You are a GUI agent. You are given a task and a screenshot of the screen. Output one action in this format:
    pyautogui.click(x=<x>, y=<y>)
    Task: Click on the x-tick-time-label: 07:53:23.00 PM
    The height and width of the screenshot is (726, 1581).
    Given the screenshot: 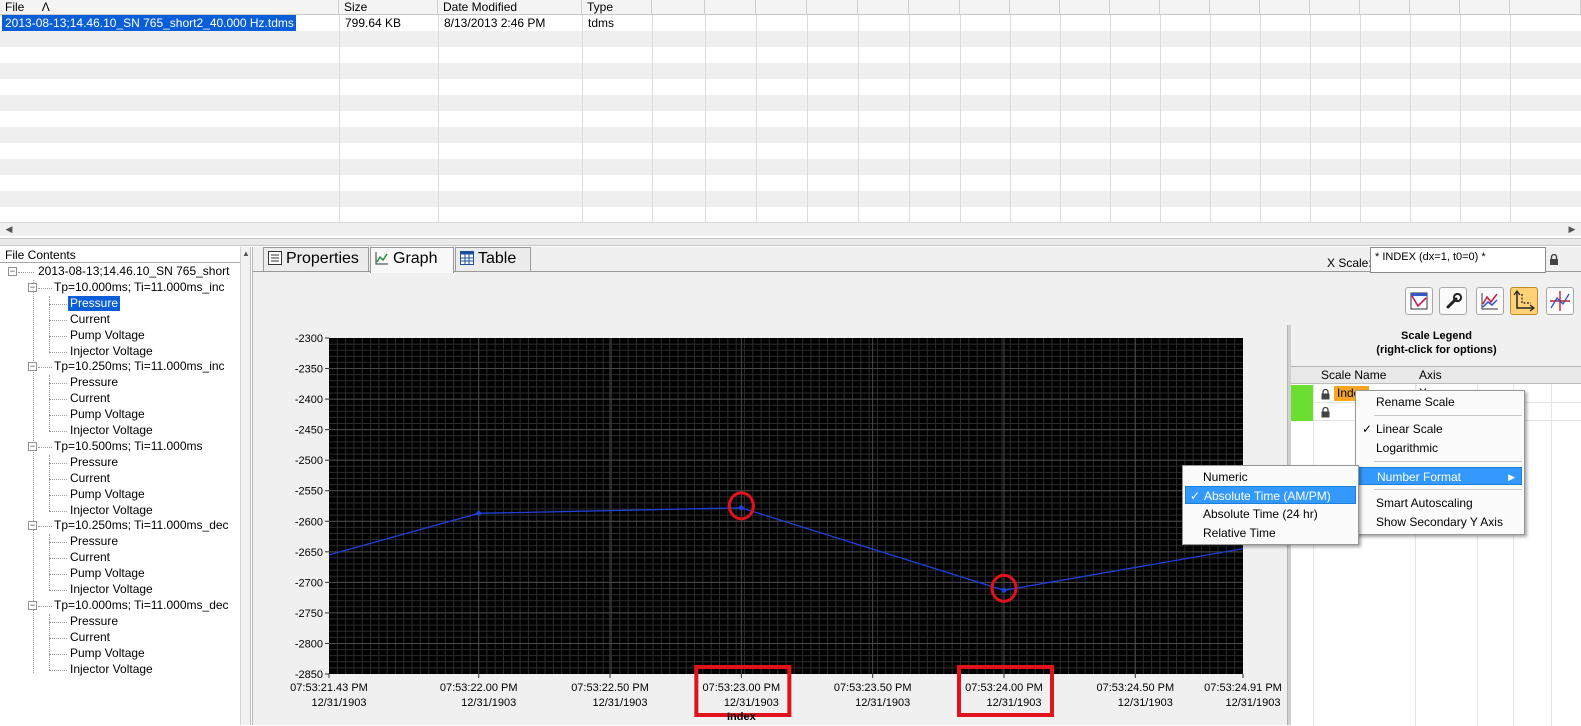 What is the action you would take?
    pyautogui.click(x=742, y=688)
    